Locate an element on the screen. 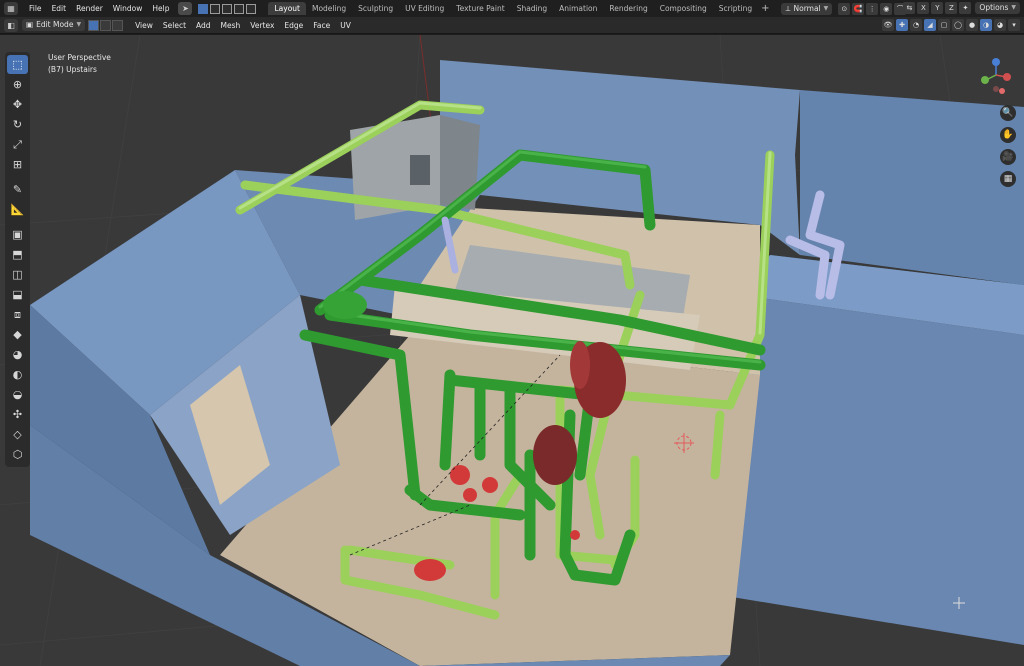  axis-x-toggle: X is located at coordinates (923, 8).